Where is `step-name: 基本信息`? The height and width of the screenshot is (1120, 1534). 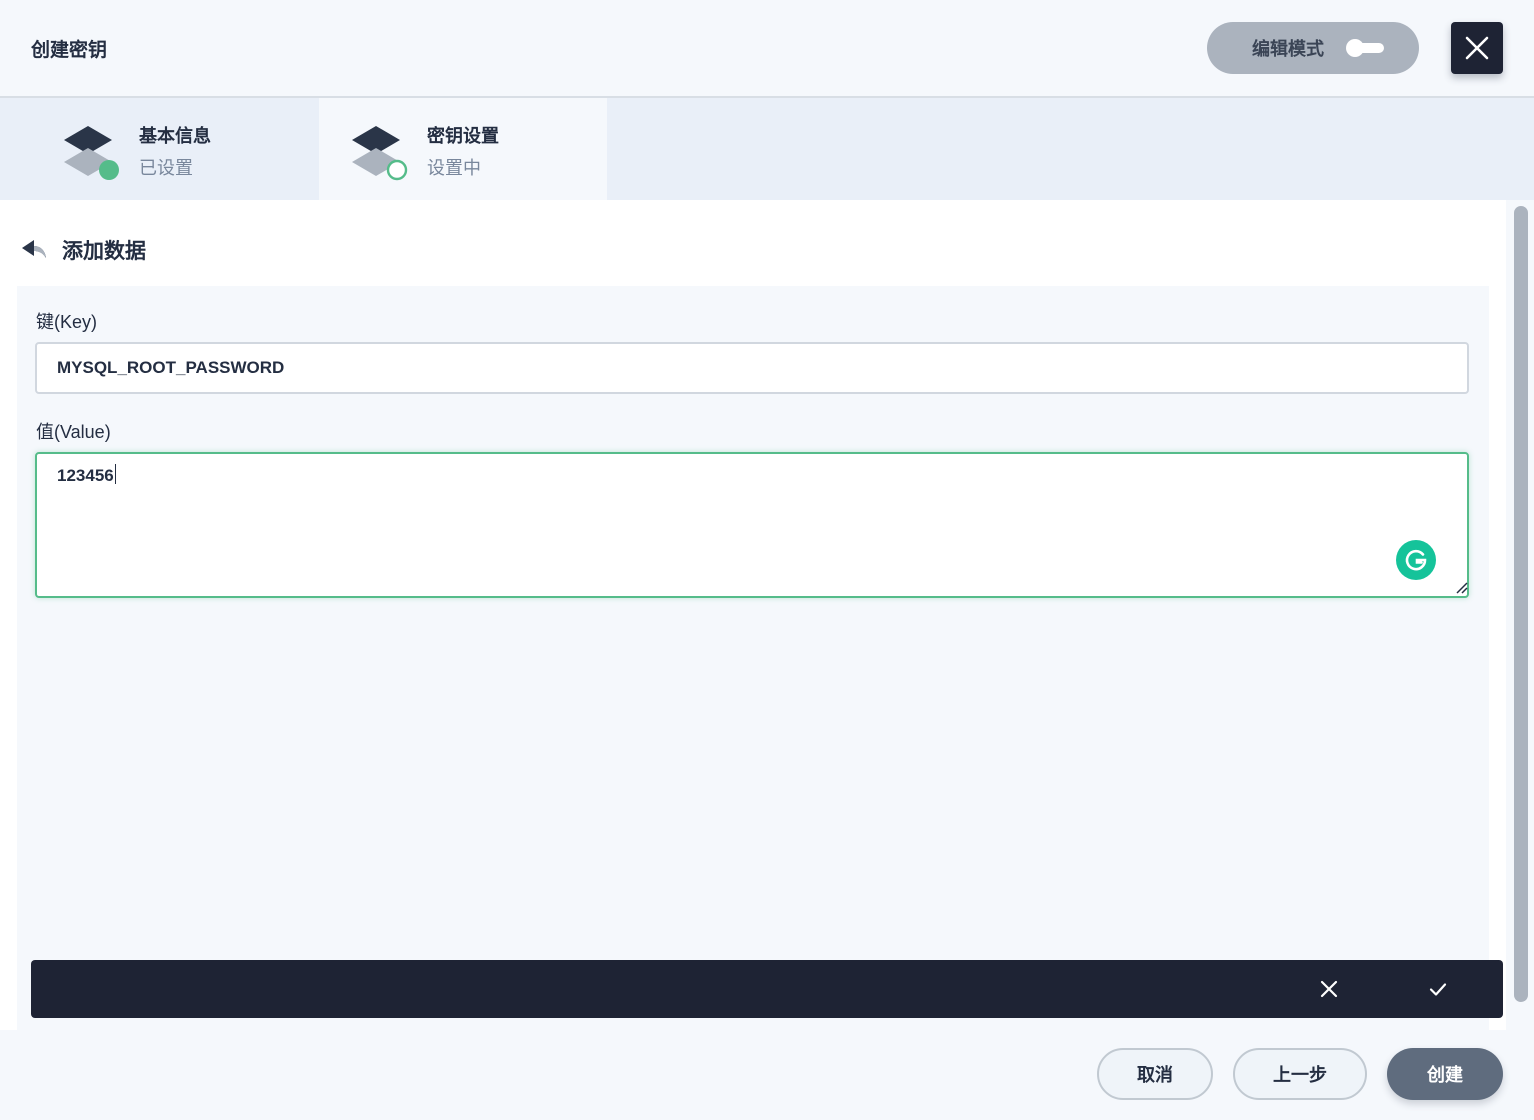 step-name: 基本信息 is located at coordinates (175, 136).